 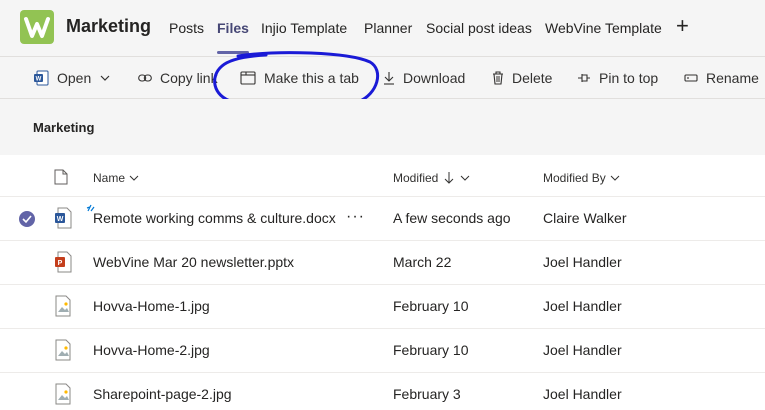 I want to click on column-modified-by: Modified By, so click(x=581, y=178).